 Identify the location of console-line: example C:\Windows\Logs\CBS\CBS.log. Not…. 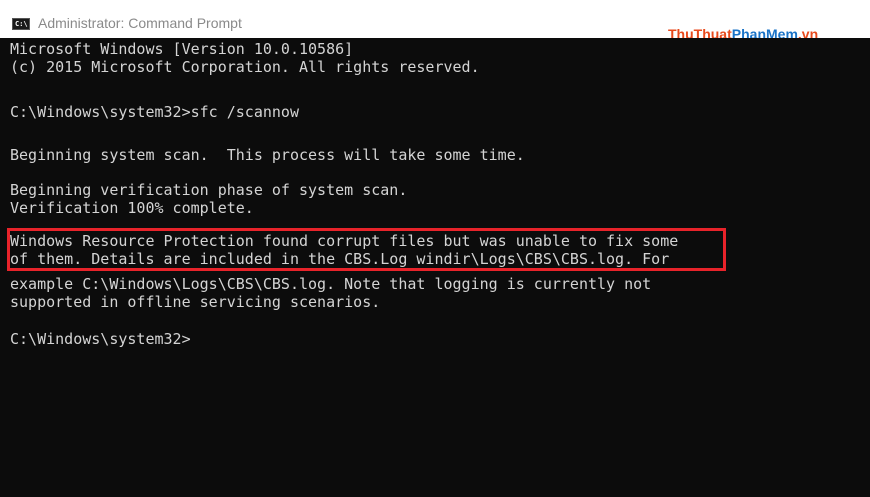
(331, 284).